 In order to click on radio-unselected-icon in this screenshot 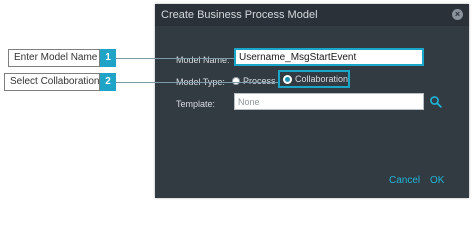, I will do `click(236, 81)`.